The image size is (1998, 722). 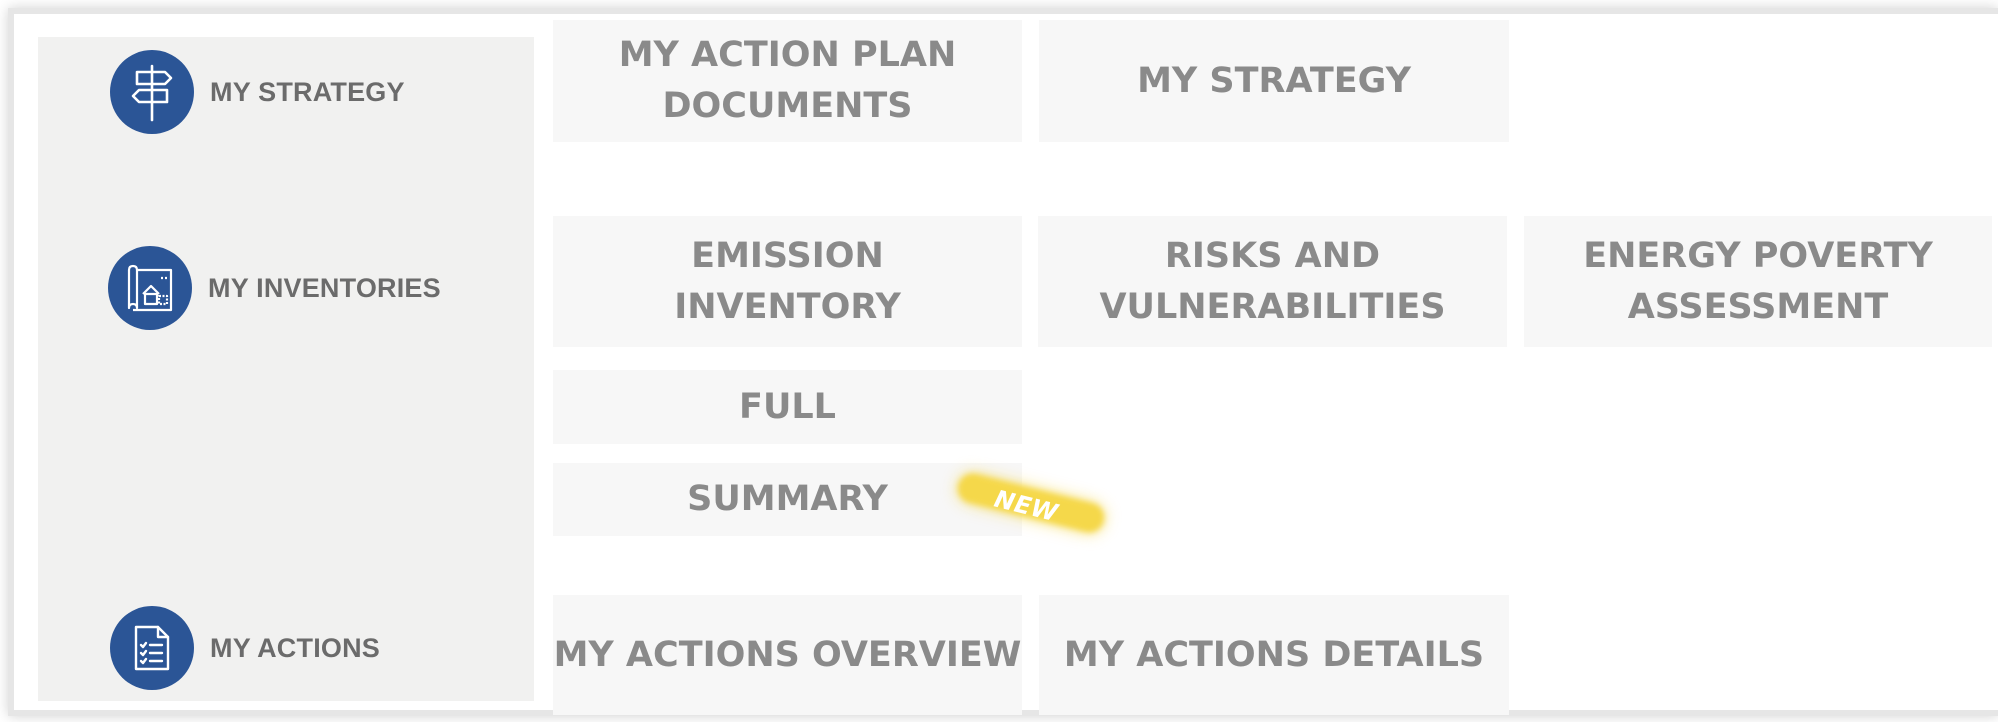 I want to click on tile-full: FULL, so click(x=787, y=407).